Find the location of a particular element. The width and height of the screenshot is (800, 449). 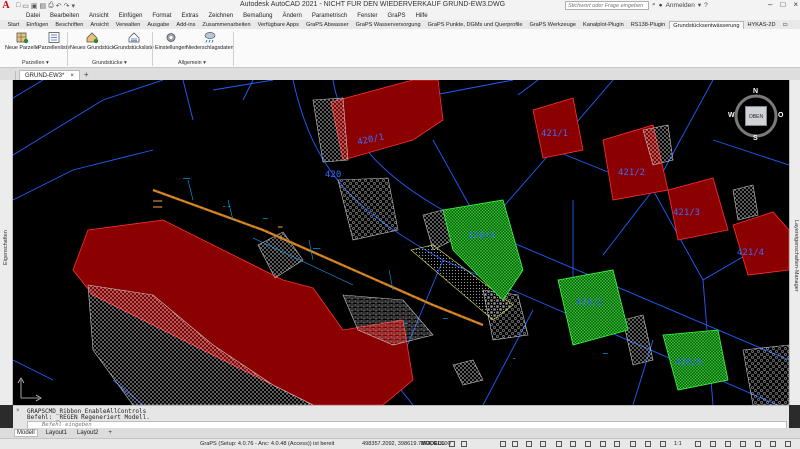

cart-icon: ▾ is located at coordinates (699, 5).